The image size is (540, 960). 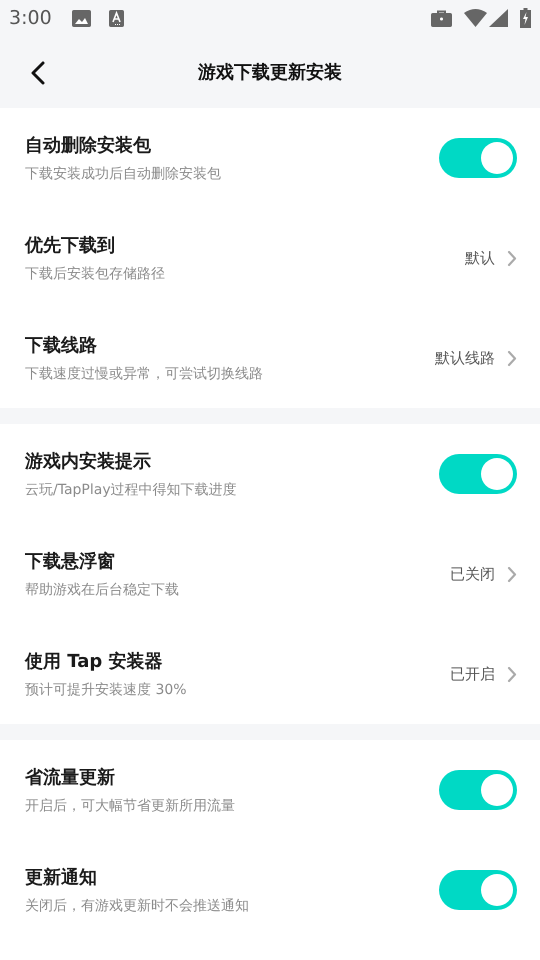 What do you see at coordinates (94, 662) in the screenshot?
I see `setting-title: 使用 Tap 安装器` at bounding box center [94, 662].